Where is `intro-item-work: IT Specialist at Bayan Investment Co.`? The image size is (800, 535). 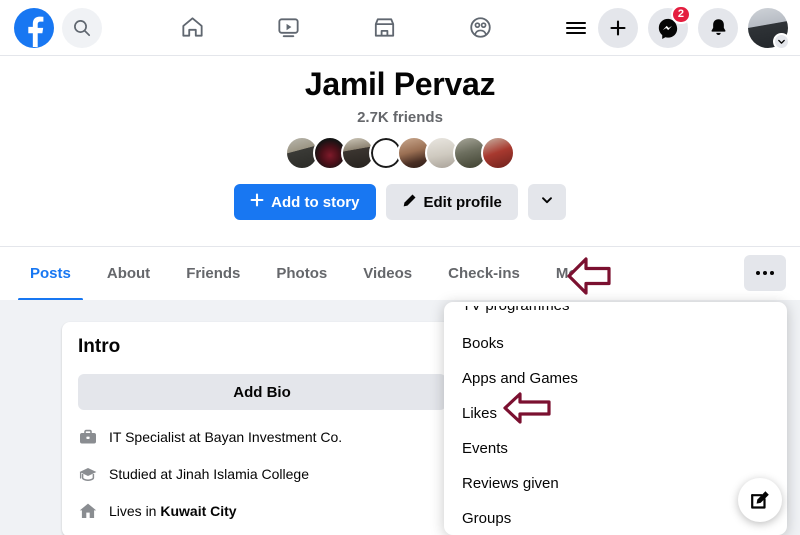
intro-item-work: IT Specialist at Bayan Investment Co. is located at coordinates (262, 437).